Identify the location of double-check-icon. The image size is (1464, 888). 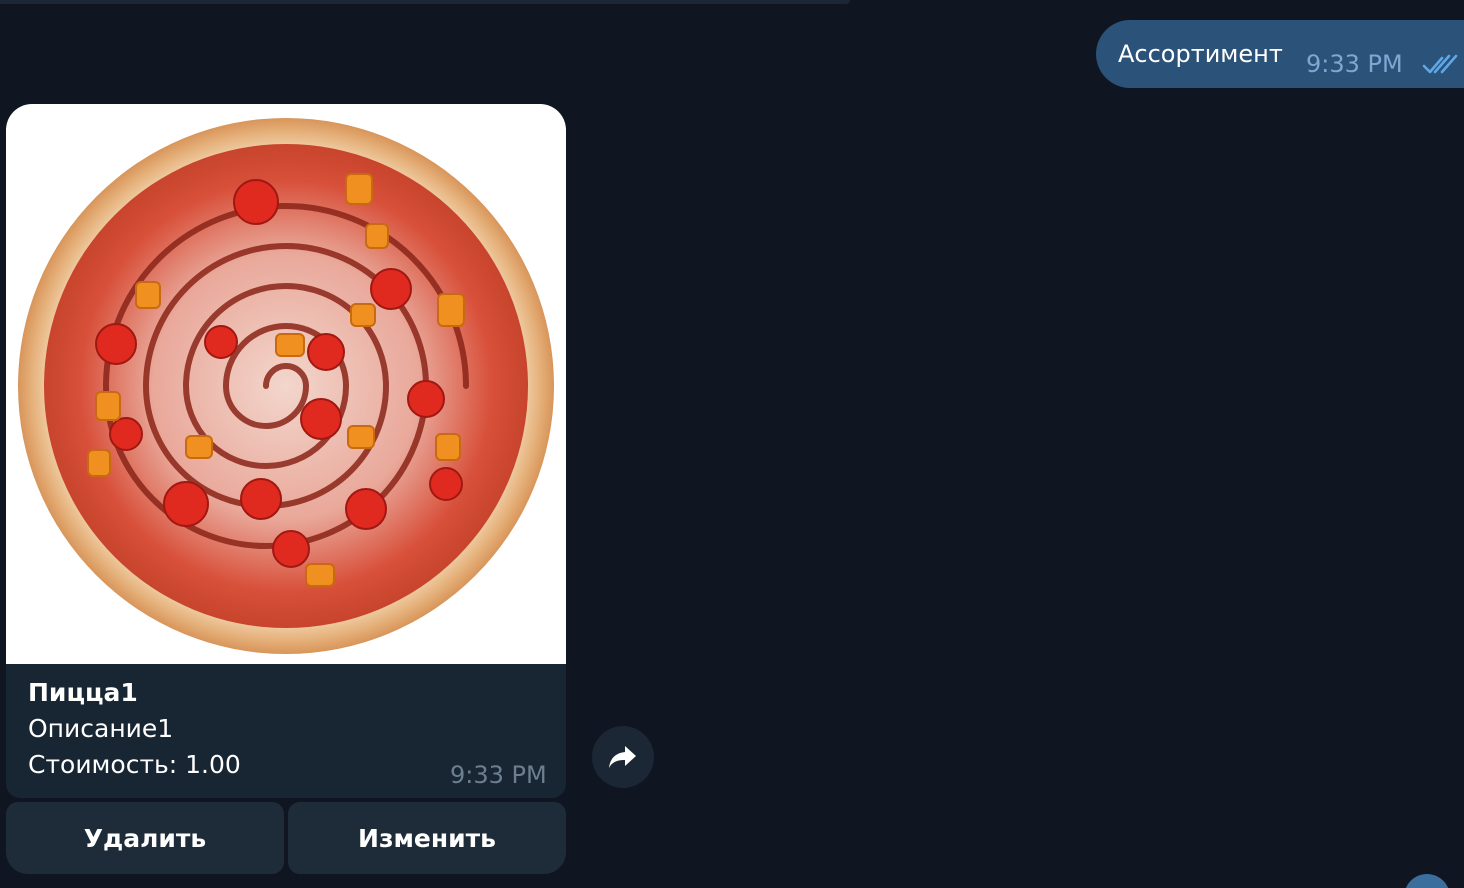
(1440, 64).